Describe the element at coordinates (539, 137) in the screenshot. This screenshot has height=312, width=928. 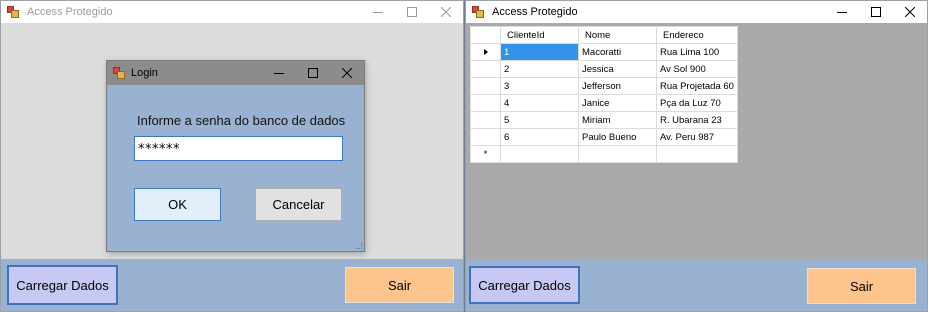
I see `grid-cell: 6` at that location.